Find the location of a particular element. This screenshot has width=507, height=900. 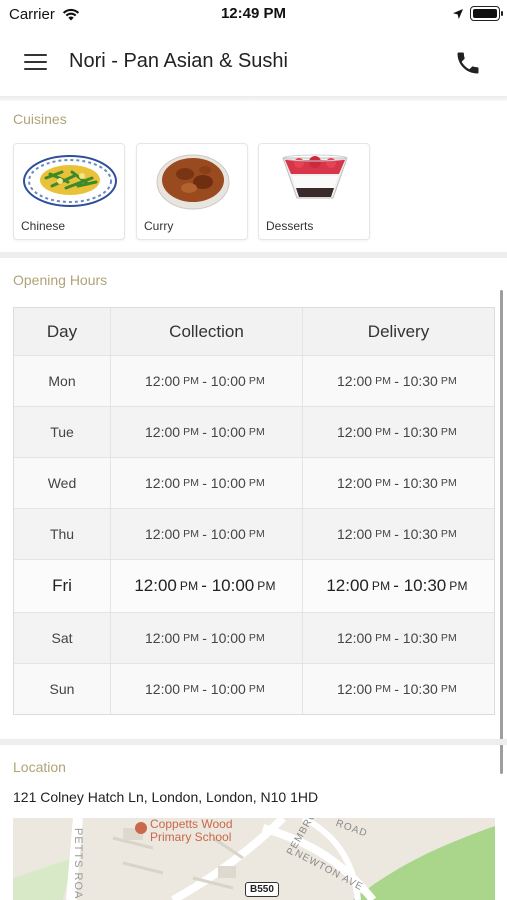

cuisine-card-curry: Curry is located at coordinates (192, 191).